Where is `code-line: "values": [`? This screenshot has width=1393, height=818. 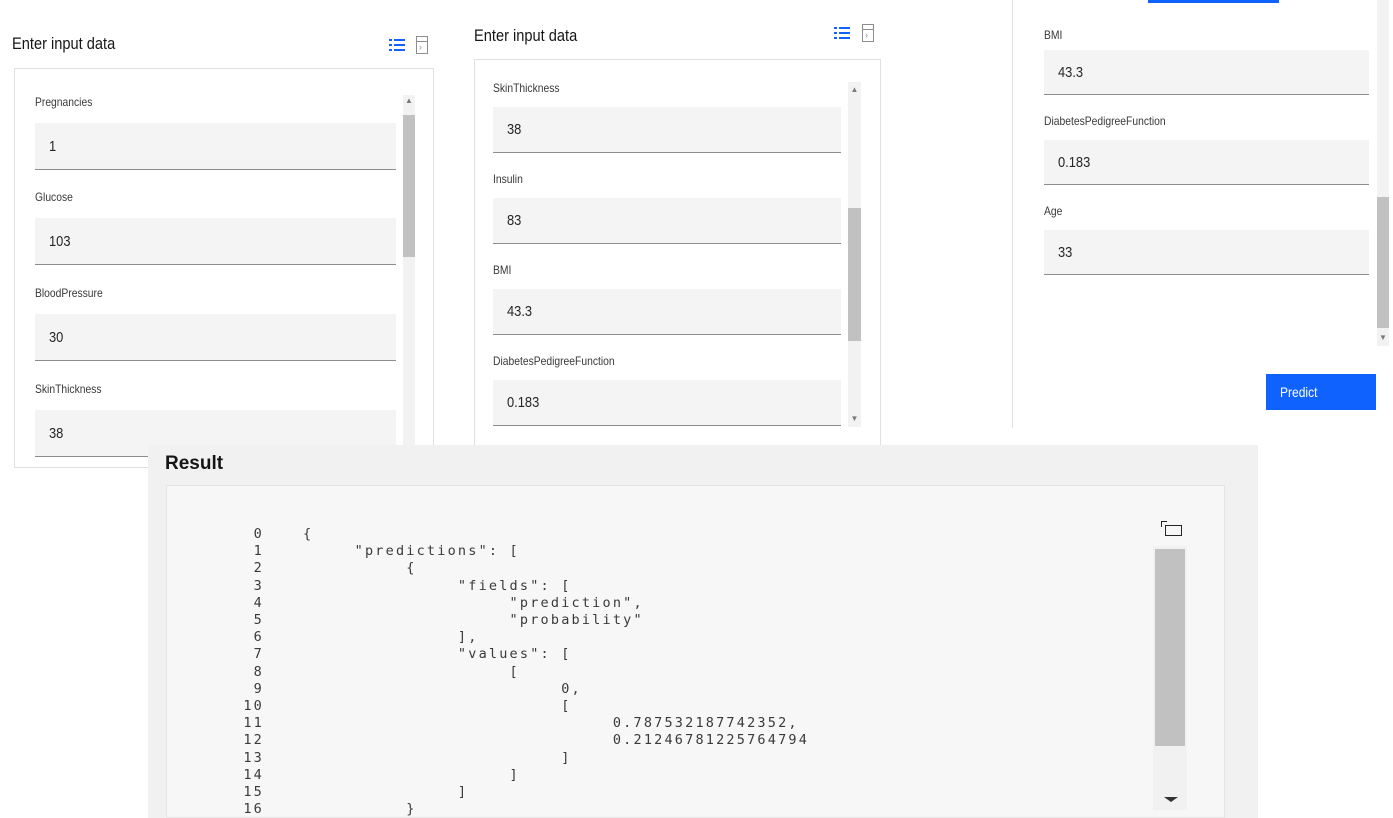
code-line: "values": [ is located at coordinates (437, 654).